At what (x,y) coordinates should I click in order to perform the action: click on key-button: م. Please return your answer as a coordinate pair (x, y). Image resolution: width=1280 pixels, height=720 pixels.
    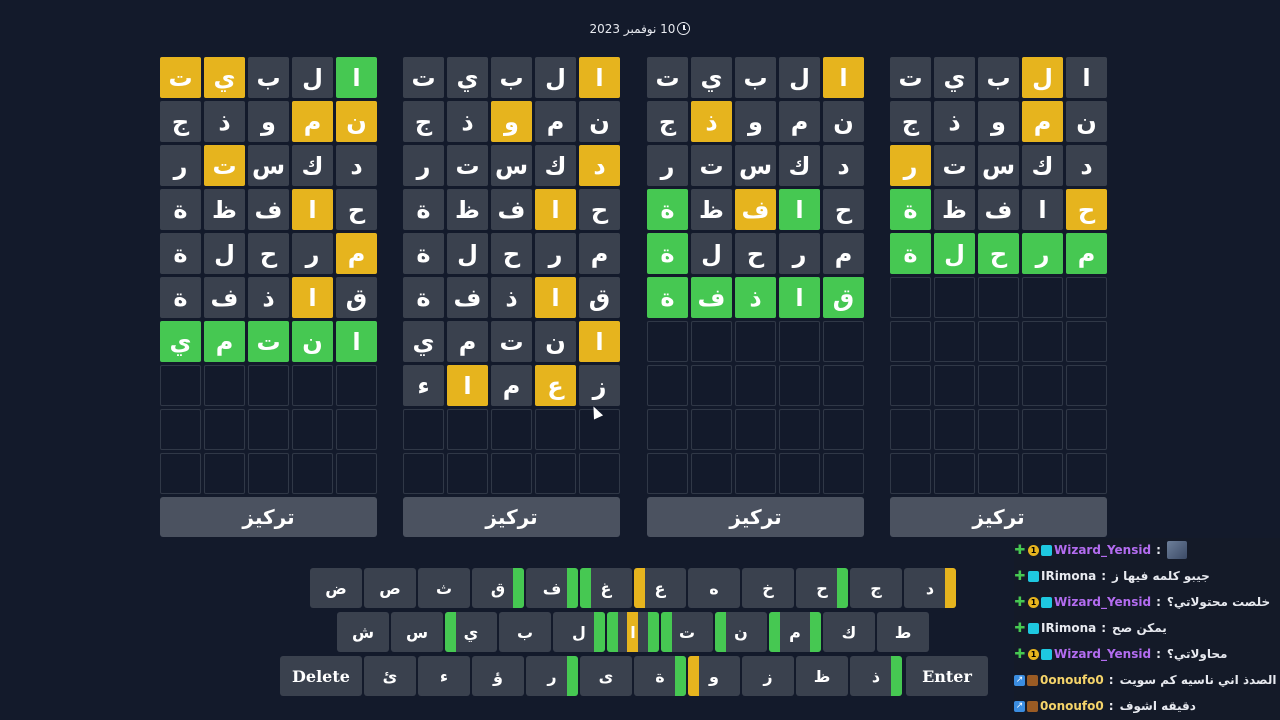
    Looking at the image, I should click on (795, 632).